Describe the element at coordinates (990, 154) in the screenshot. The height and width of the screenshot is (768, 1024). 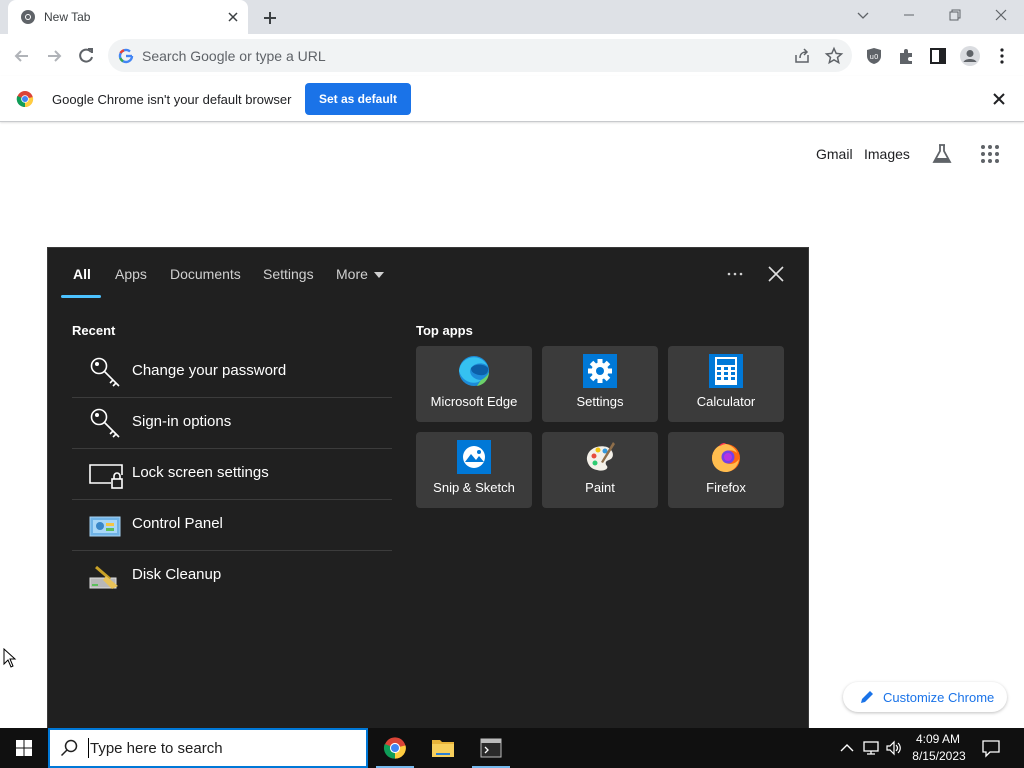
I see `google-apps-grid-icon` at that location.